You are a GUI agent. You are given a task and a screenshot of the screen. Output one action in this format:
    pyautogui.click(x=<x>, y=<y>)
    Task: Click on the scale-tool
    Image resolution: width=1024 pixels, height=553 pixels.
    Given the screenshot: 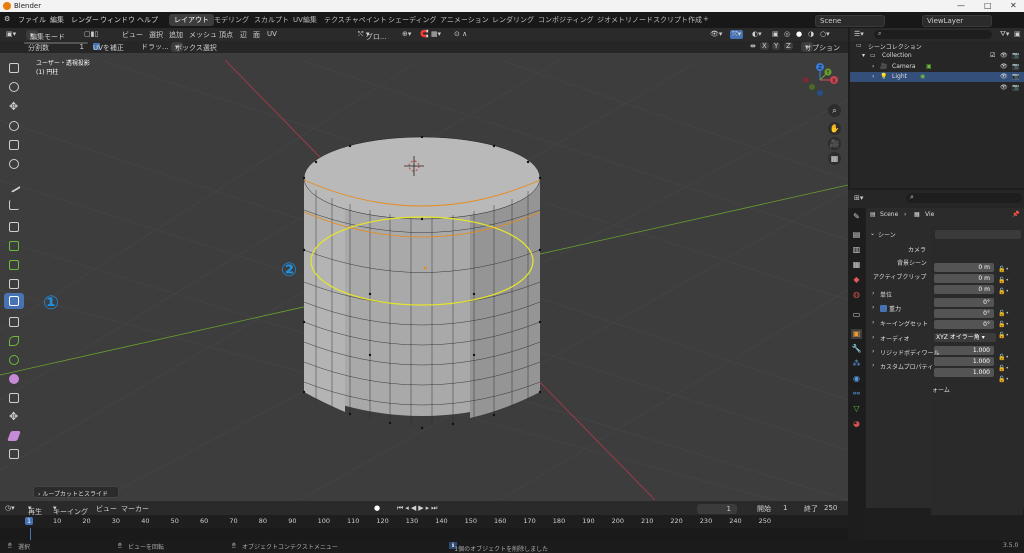 What is the action you would take?
    pyautogui.click(x=14, y=145)
    